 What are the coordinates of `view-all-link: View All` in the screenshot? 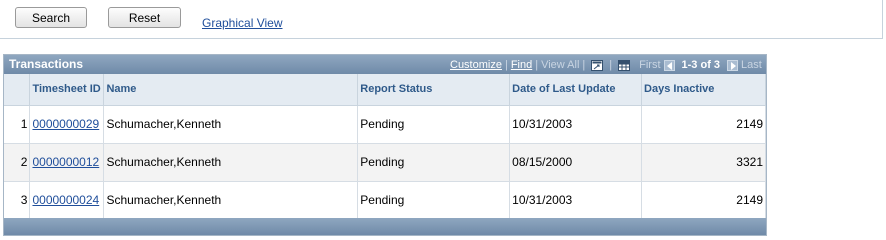 It's located at (560, 65).